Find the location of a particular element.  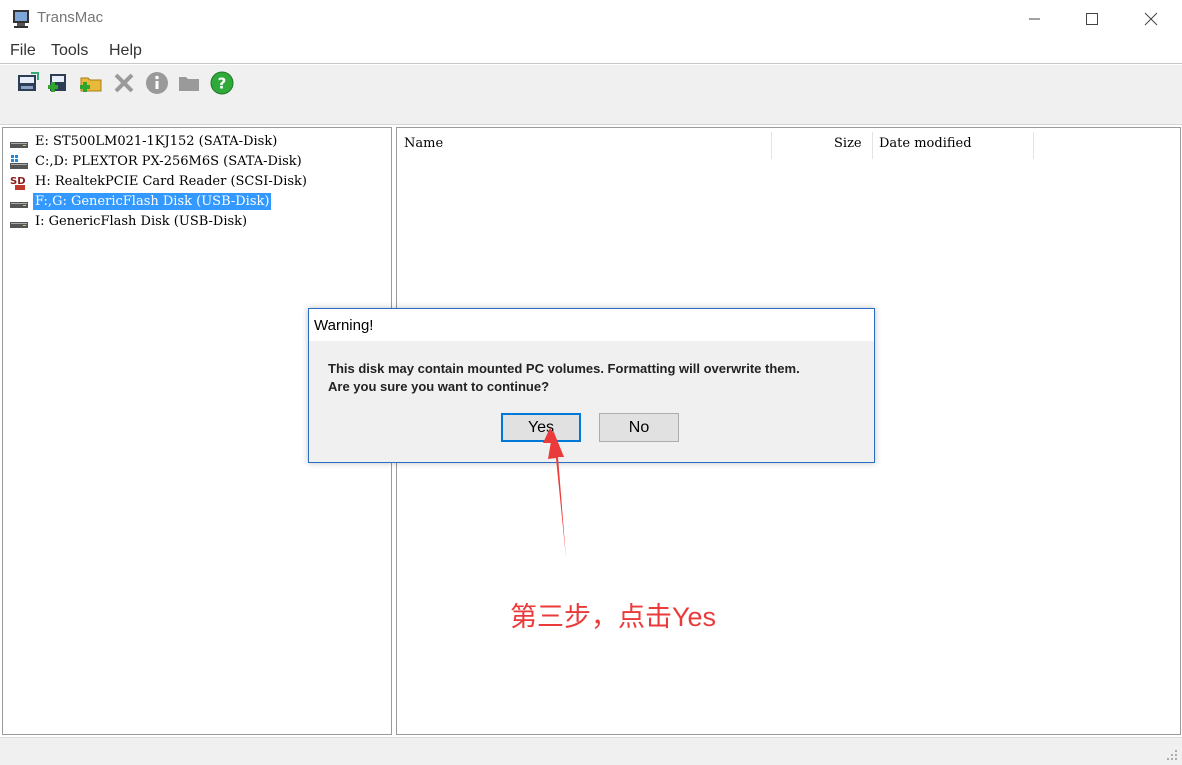

new-folder-icon is located at coordinates (91, 83).